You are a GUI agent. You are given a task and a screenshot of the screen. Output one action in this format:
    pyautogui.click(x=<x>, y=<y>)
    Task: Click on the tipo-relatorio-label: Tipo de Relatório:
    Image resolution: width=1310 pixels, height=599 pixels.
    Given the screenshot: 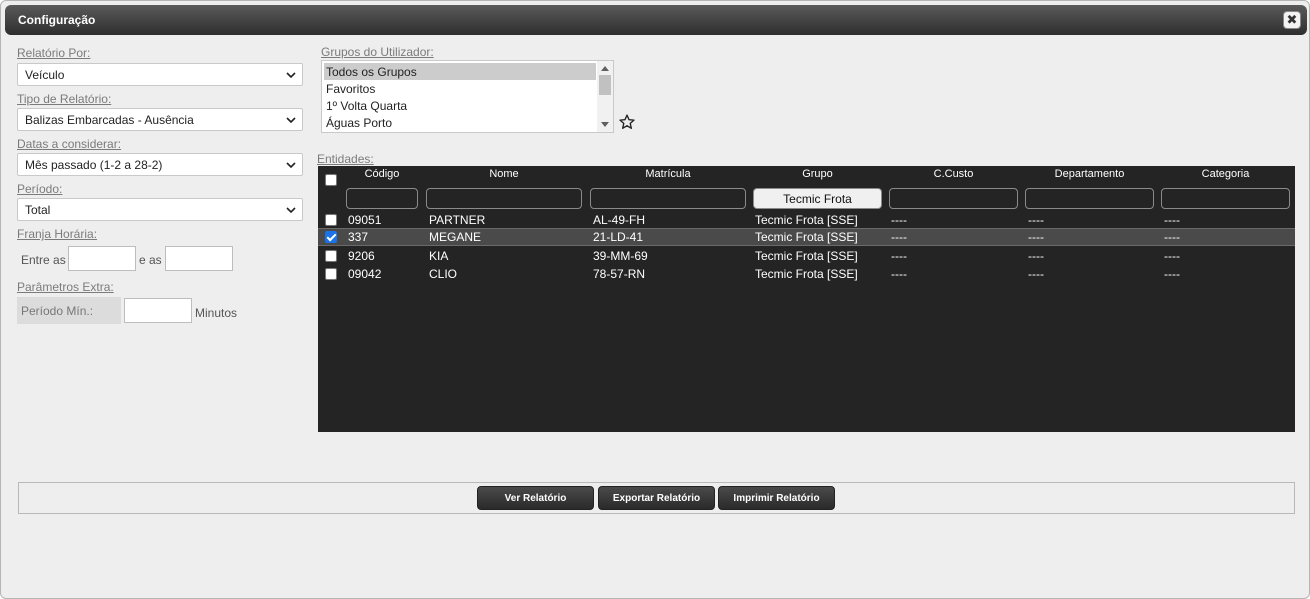 What is the action you would take?
    pyautogui.click(x=64, y=99)
    